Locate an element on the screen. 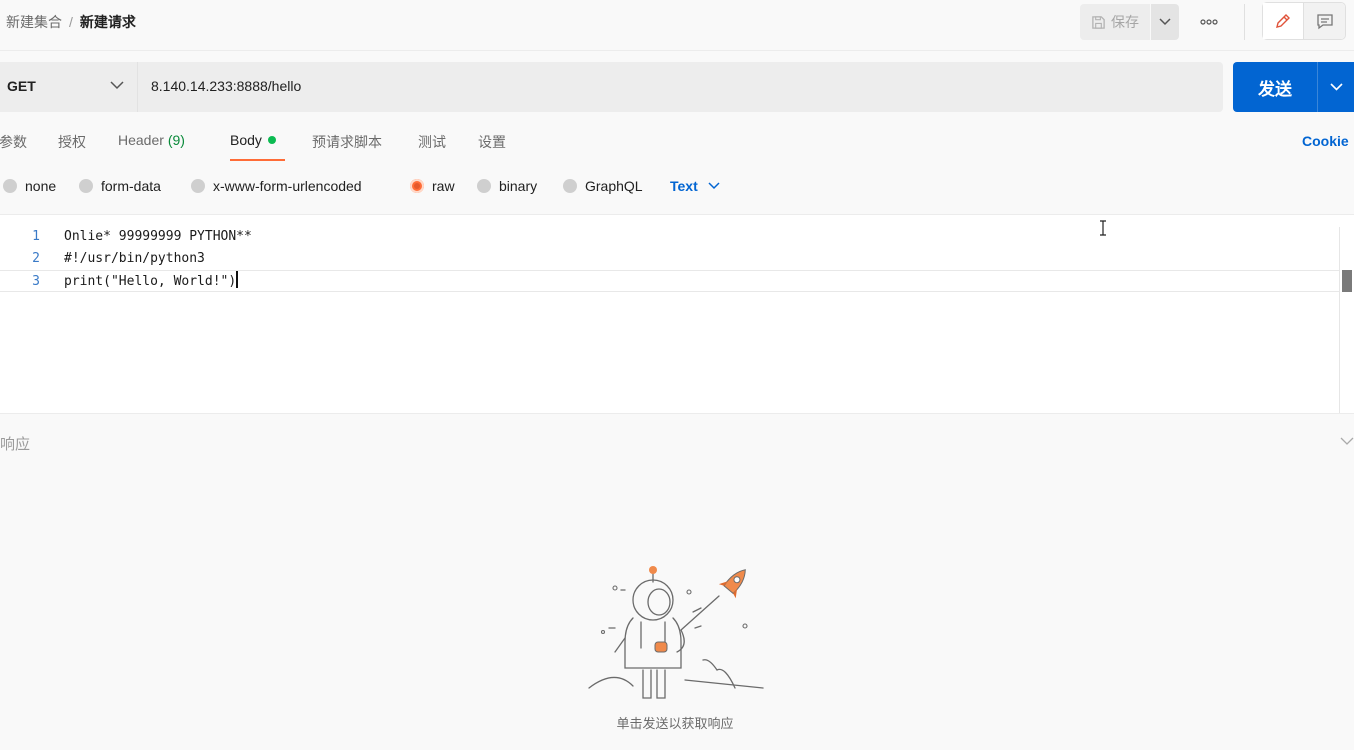  text-caret is located at coordinates (237, 279).